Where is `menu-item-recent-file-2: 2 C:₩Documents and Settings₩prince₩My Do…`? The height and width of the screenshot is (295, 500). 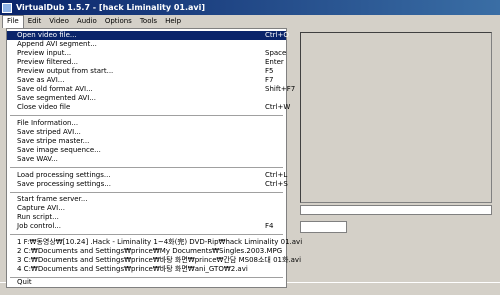
menu-item-recent-file-2: 2 C:₩Documents and Settings₩prince₩My Do… is located at coordinates (146, 251).